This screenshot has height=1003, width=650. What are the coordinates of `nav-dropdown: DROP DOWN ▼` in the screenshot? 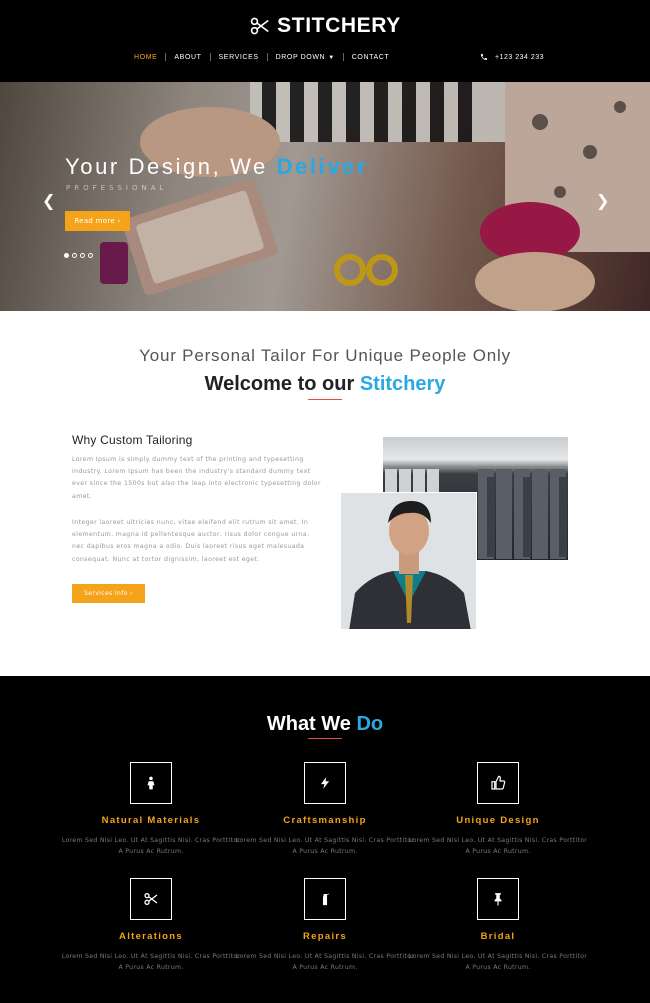 It's located at (305, 57).